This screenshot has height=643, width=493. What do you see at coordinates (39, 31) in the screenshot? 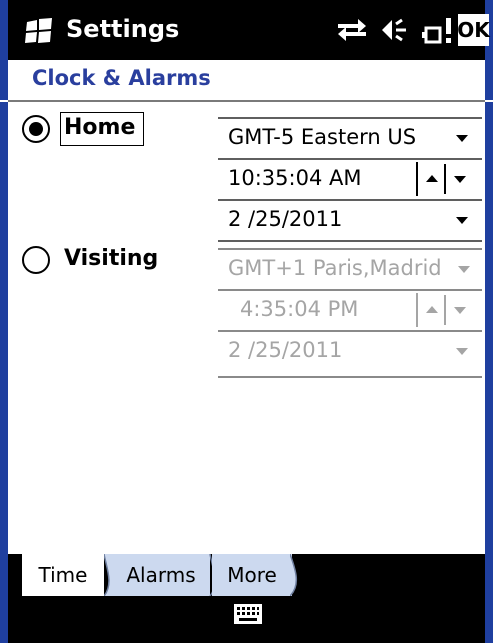
I see `windows-logo-icon` at bounding box center [39, 31].